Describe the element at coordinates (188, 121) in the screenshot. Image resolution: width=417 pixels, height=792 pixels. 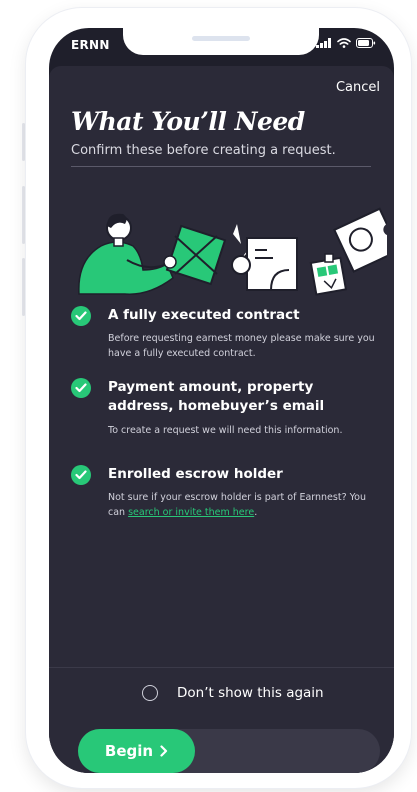
I see `page-title: What You’ll Need` at that location.